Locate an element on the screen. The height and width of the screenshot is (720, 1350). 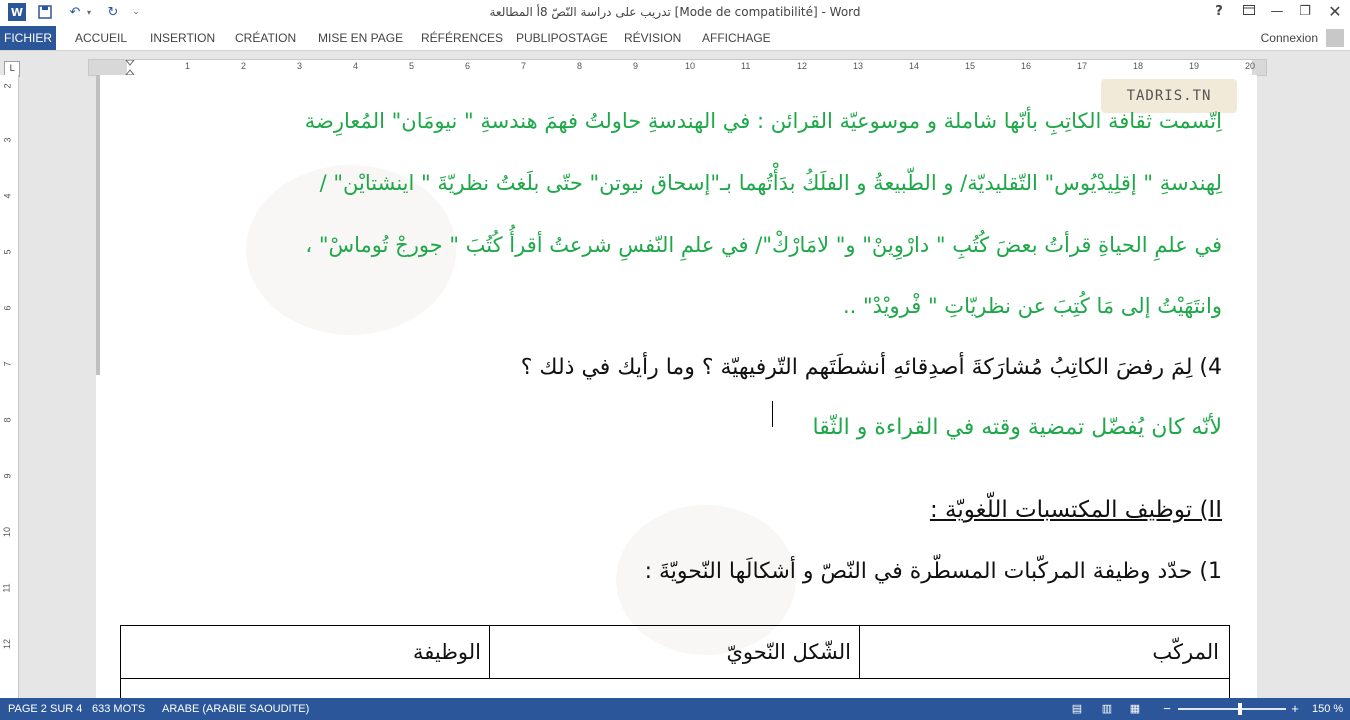
ruler-number: 20 is located at coordinates (1250, 66).